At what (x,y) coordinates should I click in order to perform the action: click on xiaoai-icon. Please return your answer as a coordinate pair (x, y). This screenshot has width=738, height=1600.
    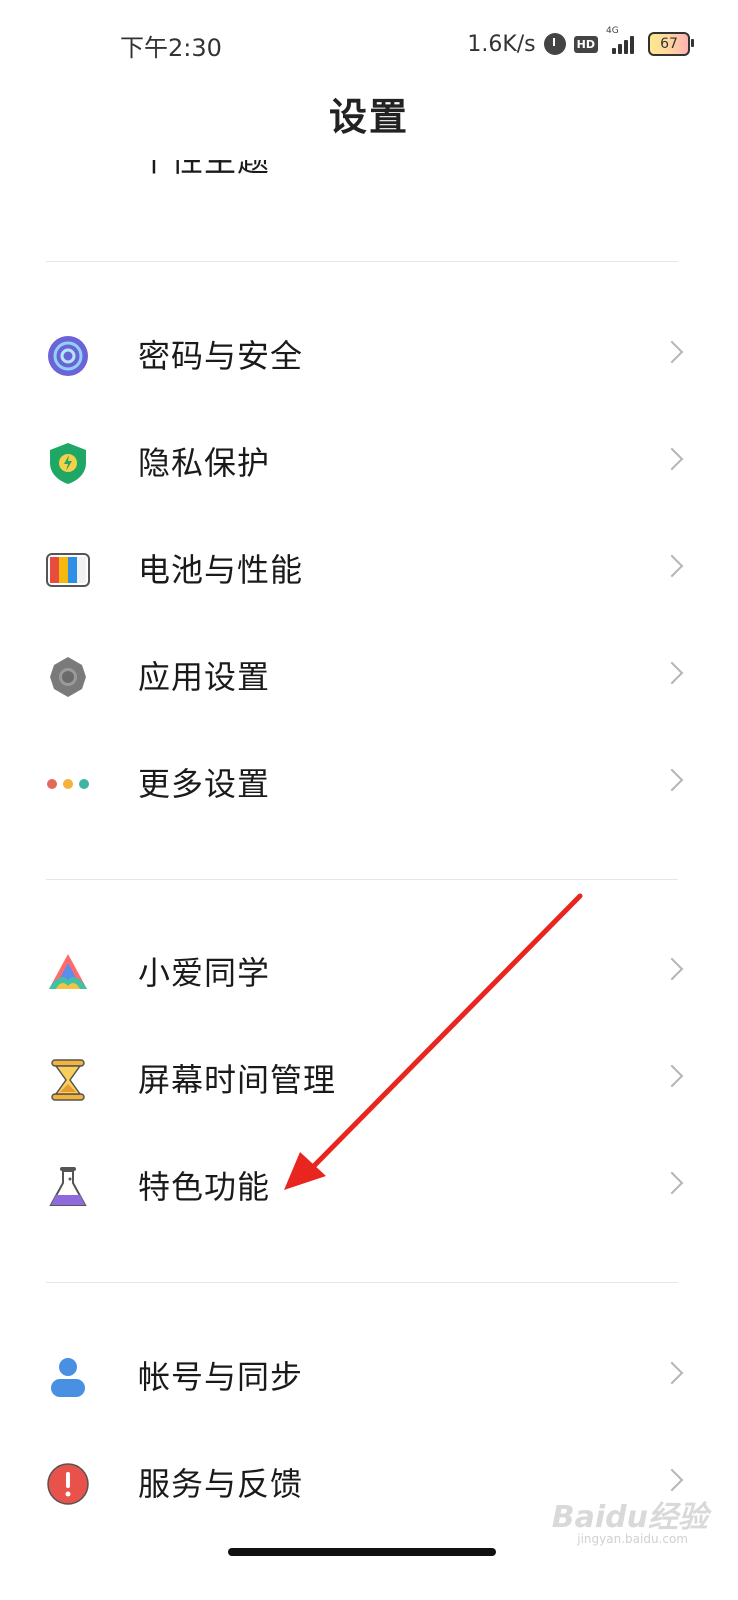
    Looking at the image, I should click on (68, 971).